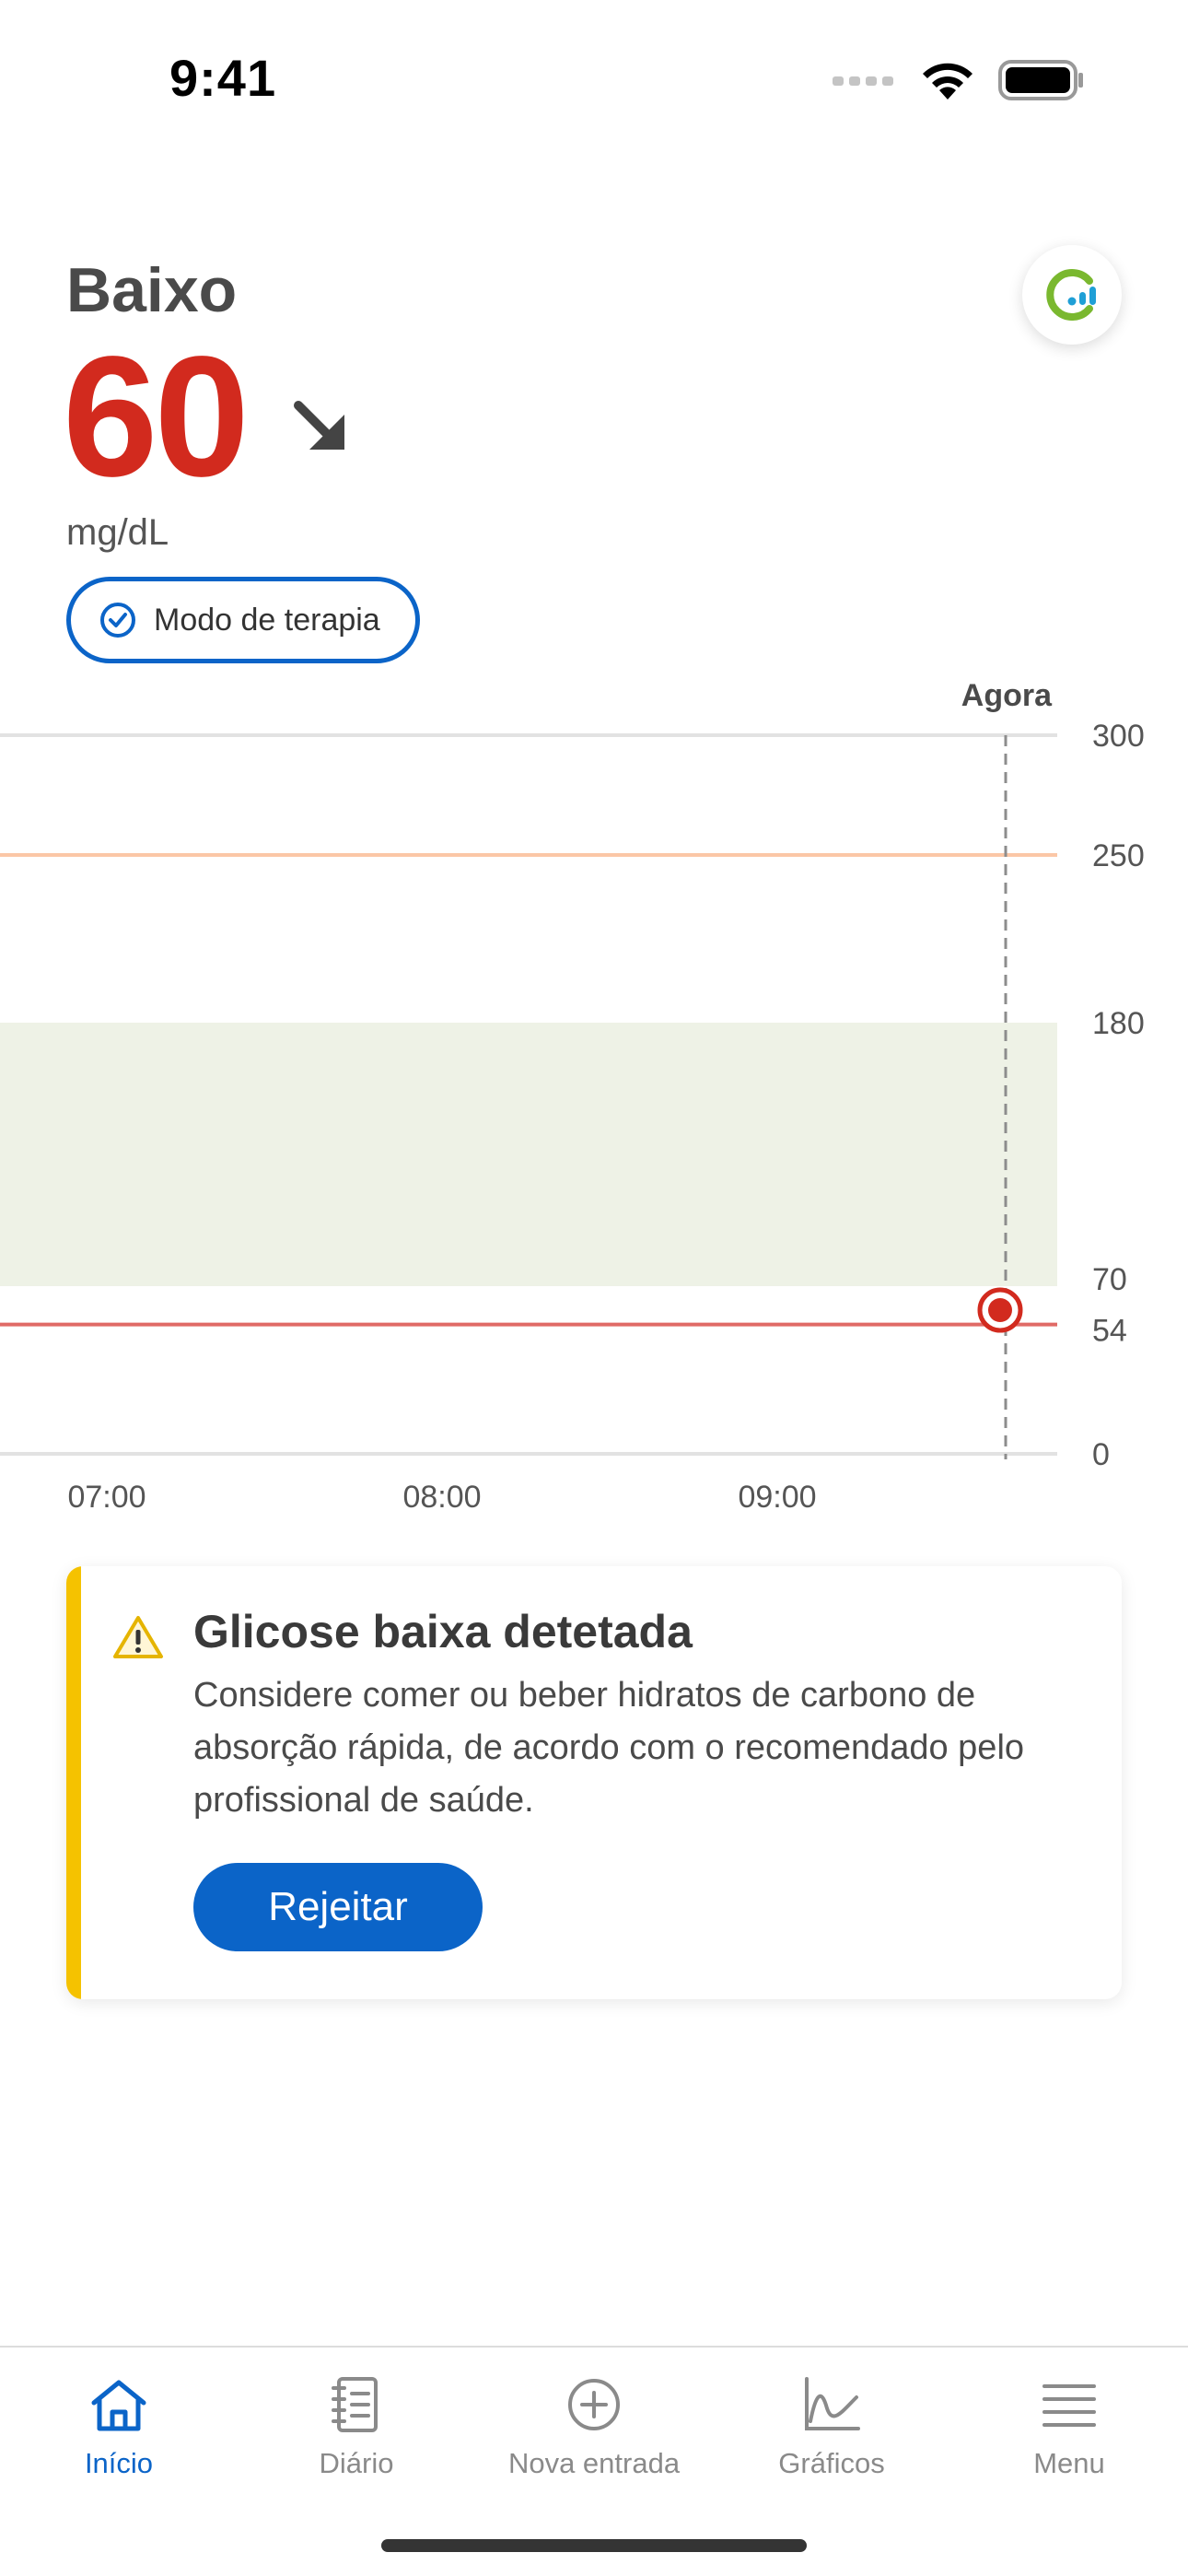 The height and width of the screenshot is (2576, 1188). Describe the element at coordinates (1069, 2405) in the screenshot. I see `menu-icon` at that location.